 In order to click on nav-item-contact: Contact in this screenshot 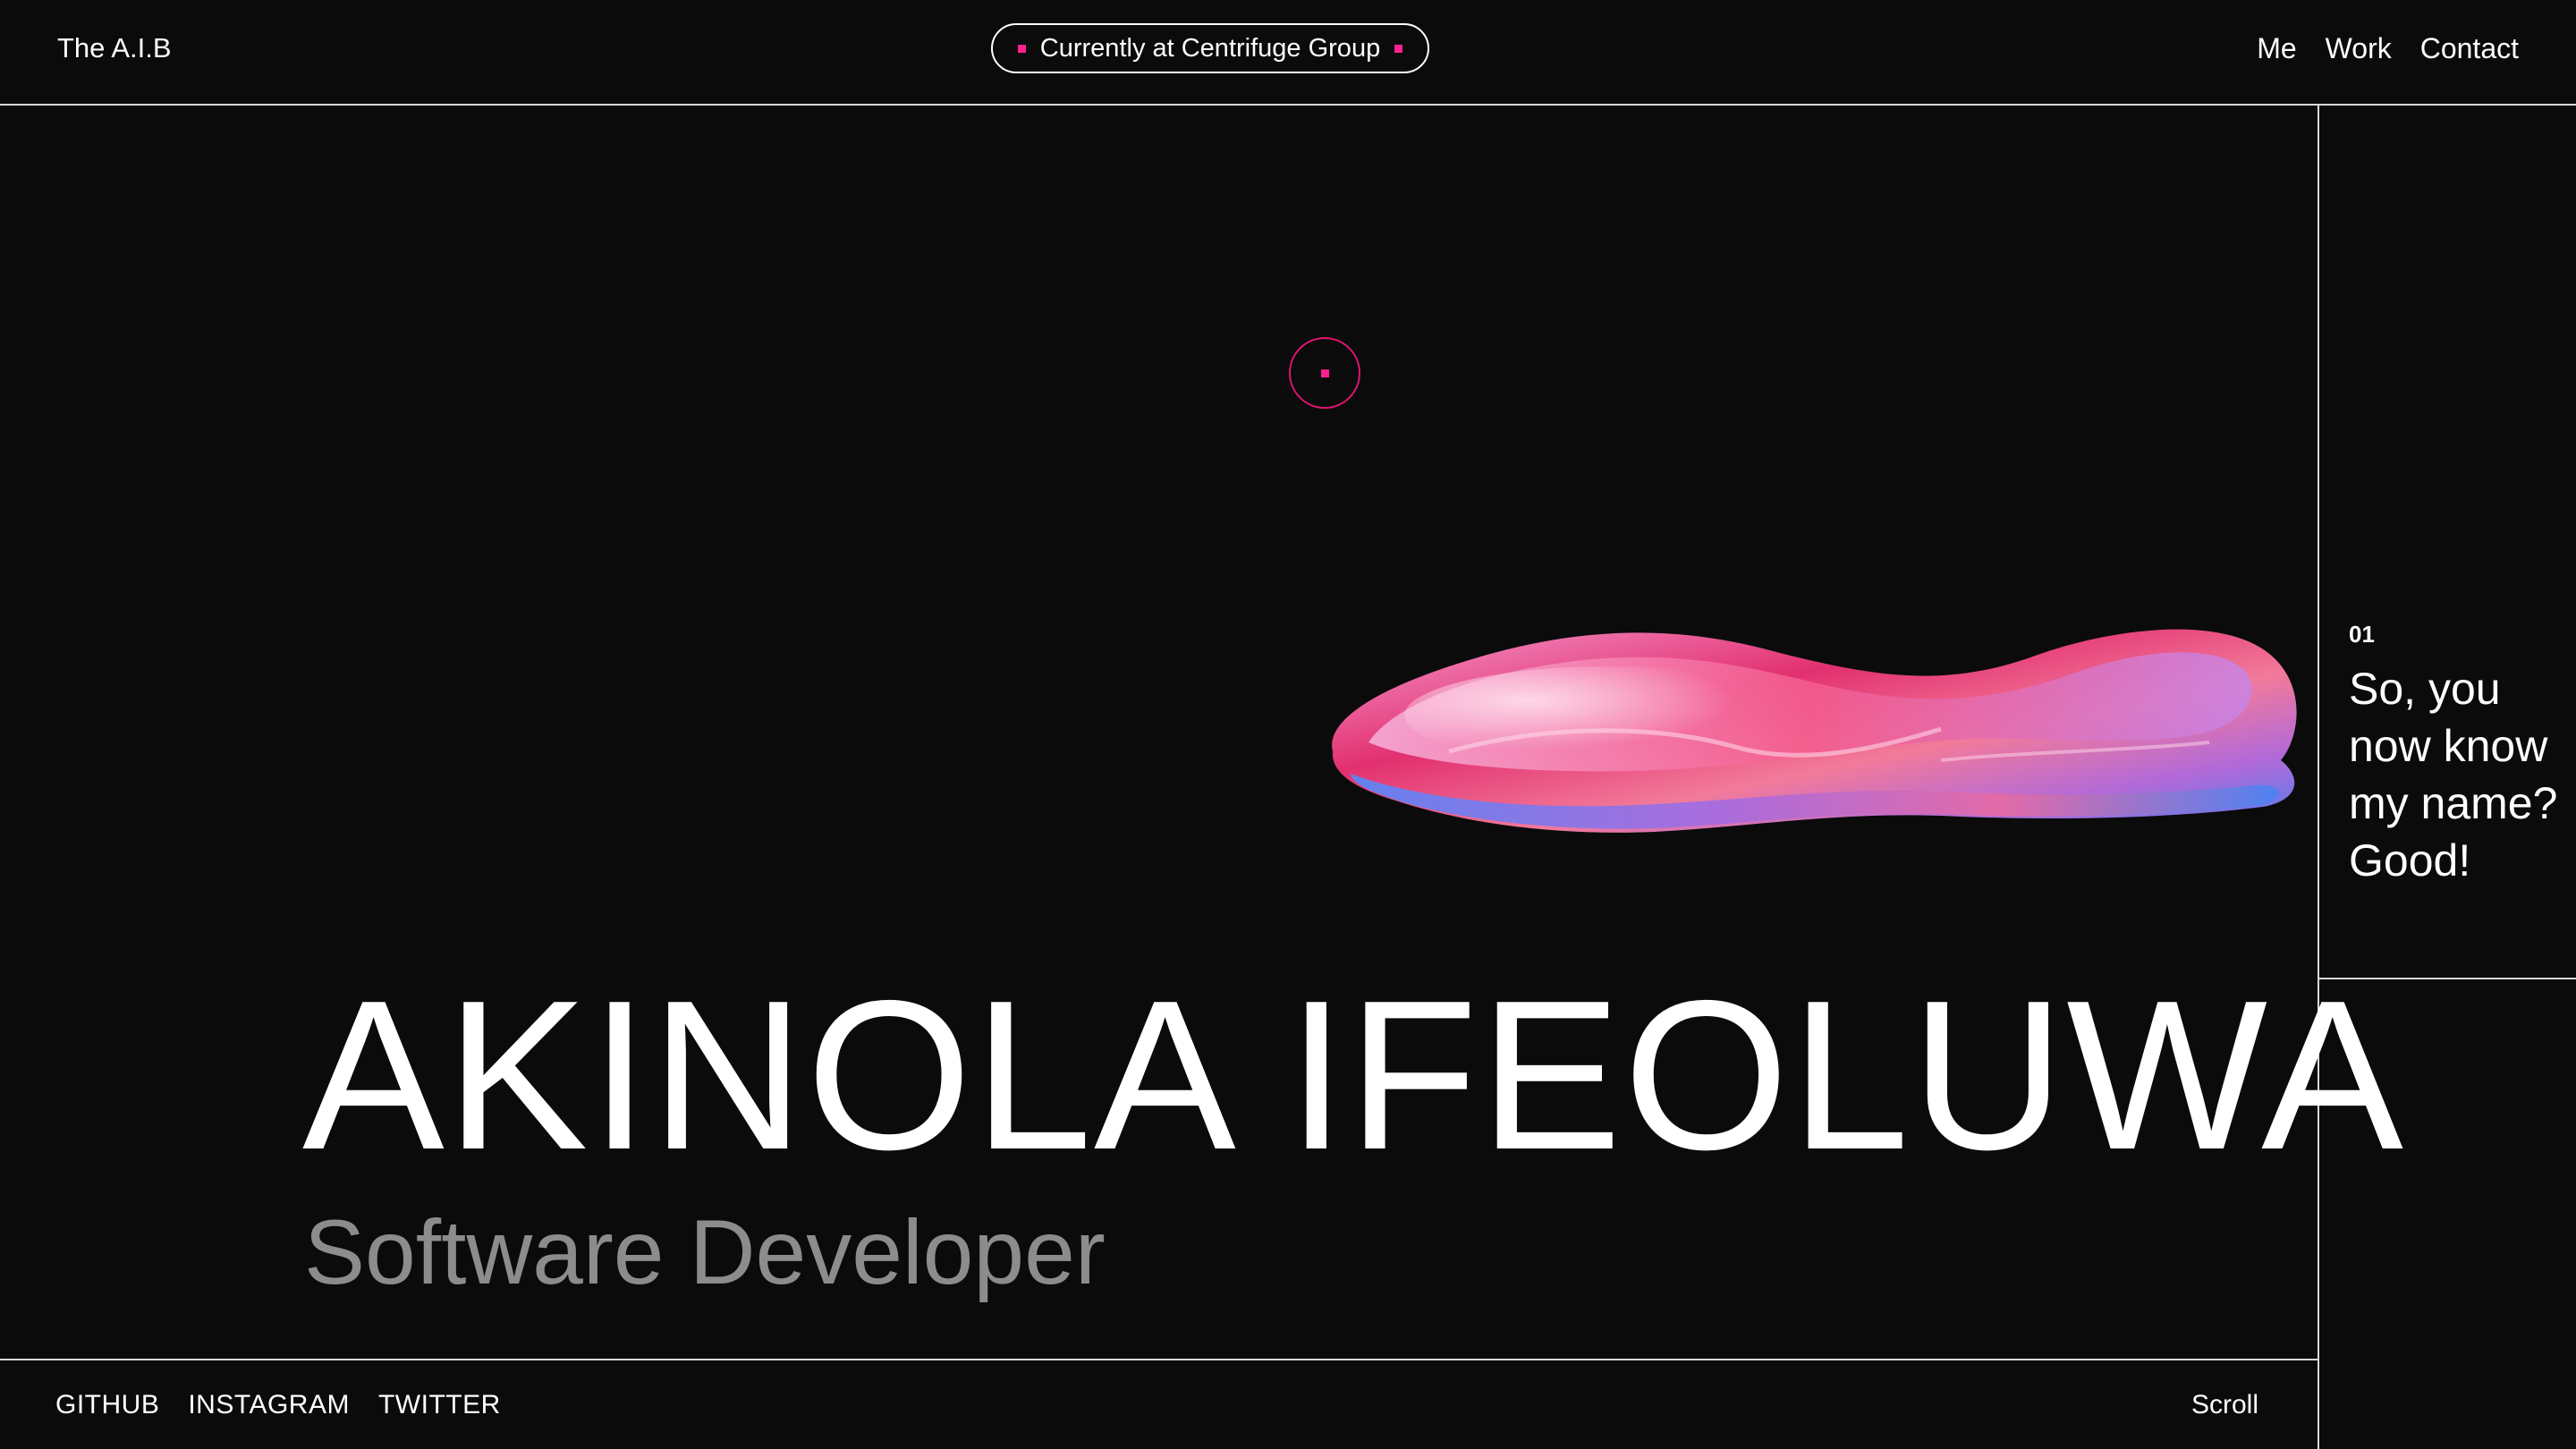, I will do `click(2469, 48)`.